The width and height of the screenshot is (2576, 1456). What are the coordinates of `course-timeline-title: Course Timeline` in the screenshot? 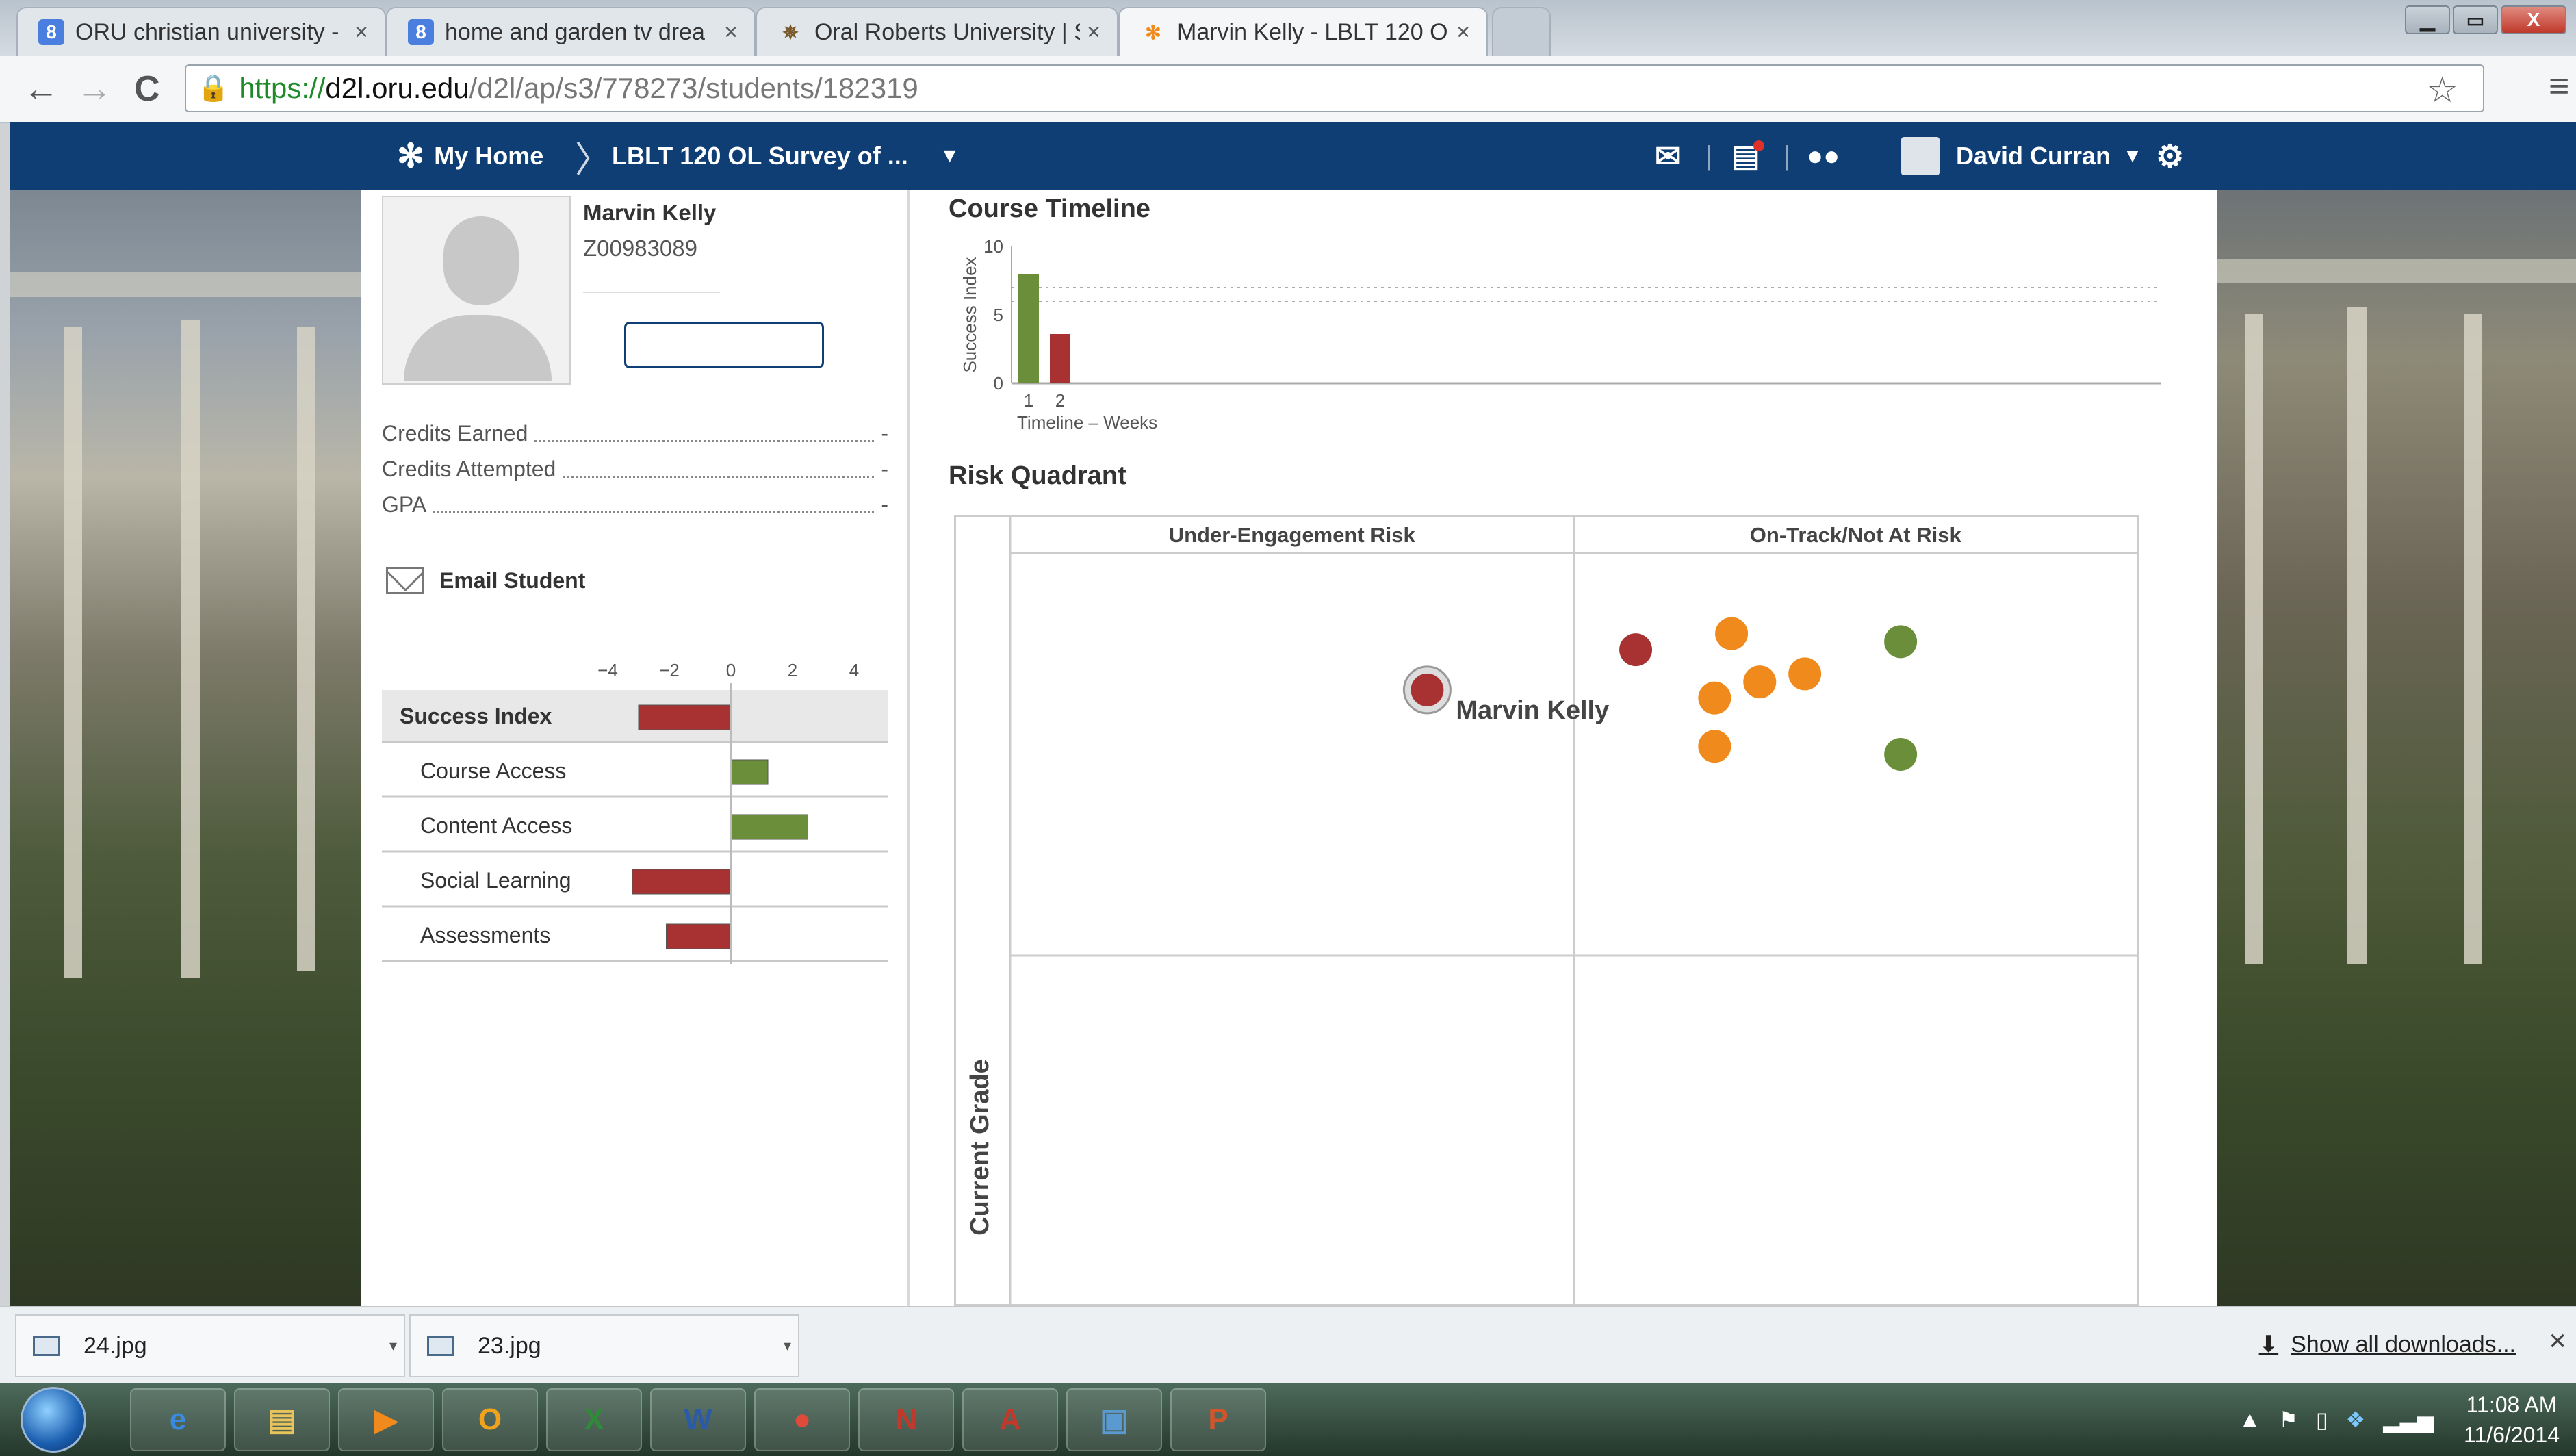 It's located at (1049, 208).